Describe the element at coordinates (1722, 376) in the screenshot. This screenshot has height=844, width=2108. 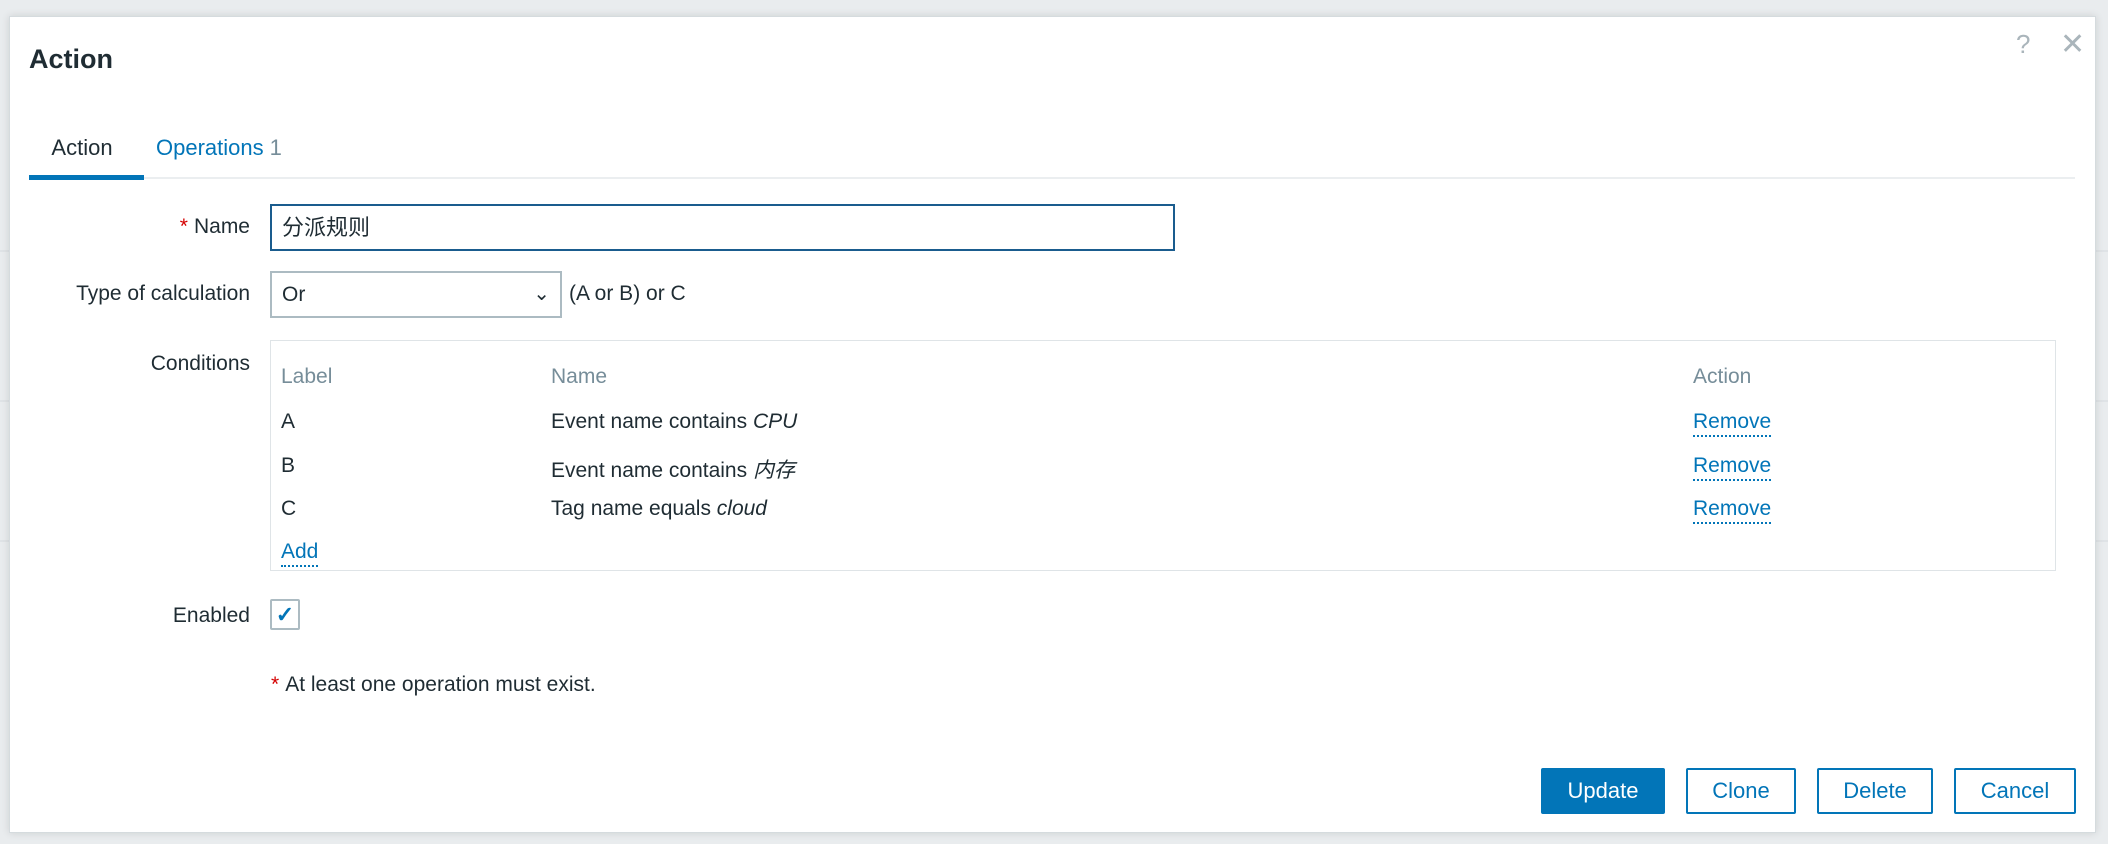
I see `column-header-action: Action` at that location.